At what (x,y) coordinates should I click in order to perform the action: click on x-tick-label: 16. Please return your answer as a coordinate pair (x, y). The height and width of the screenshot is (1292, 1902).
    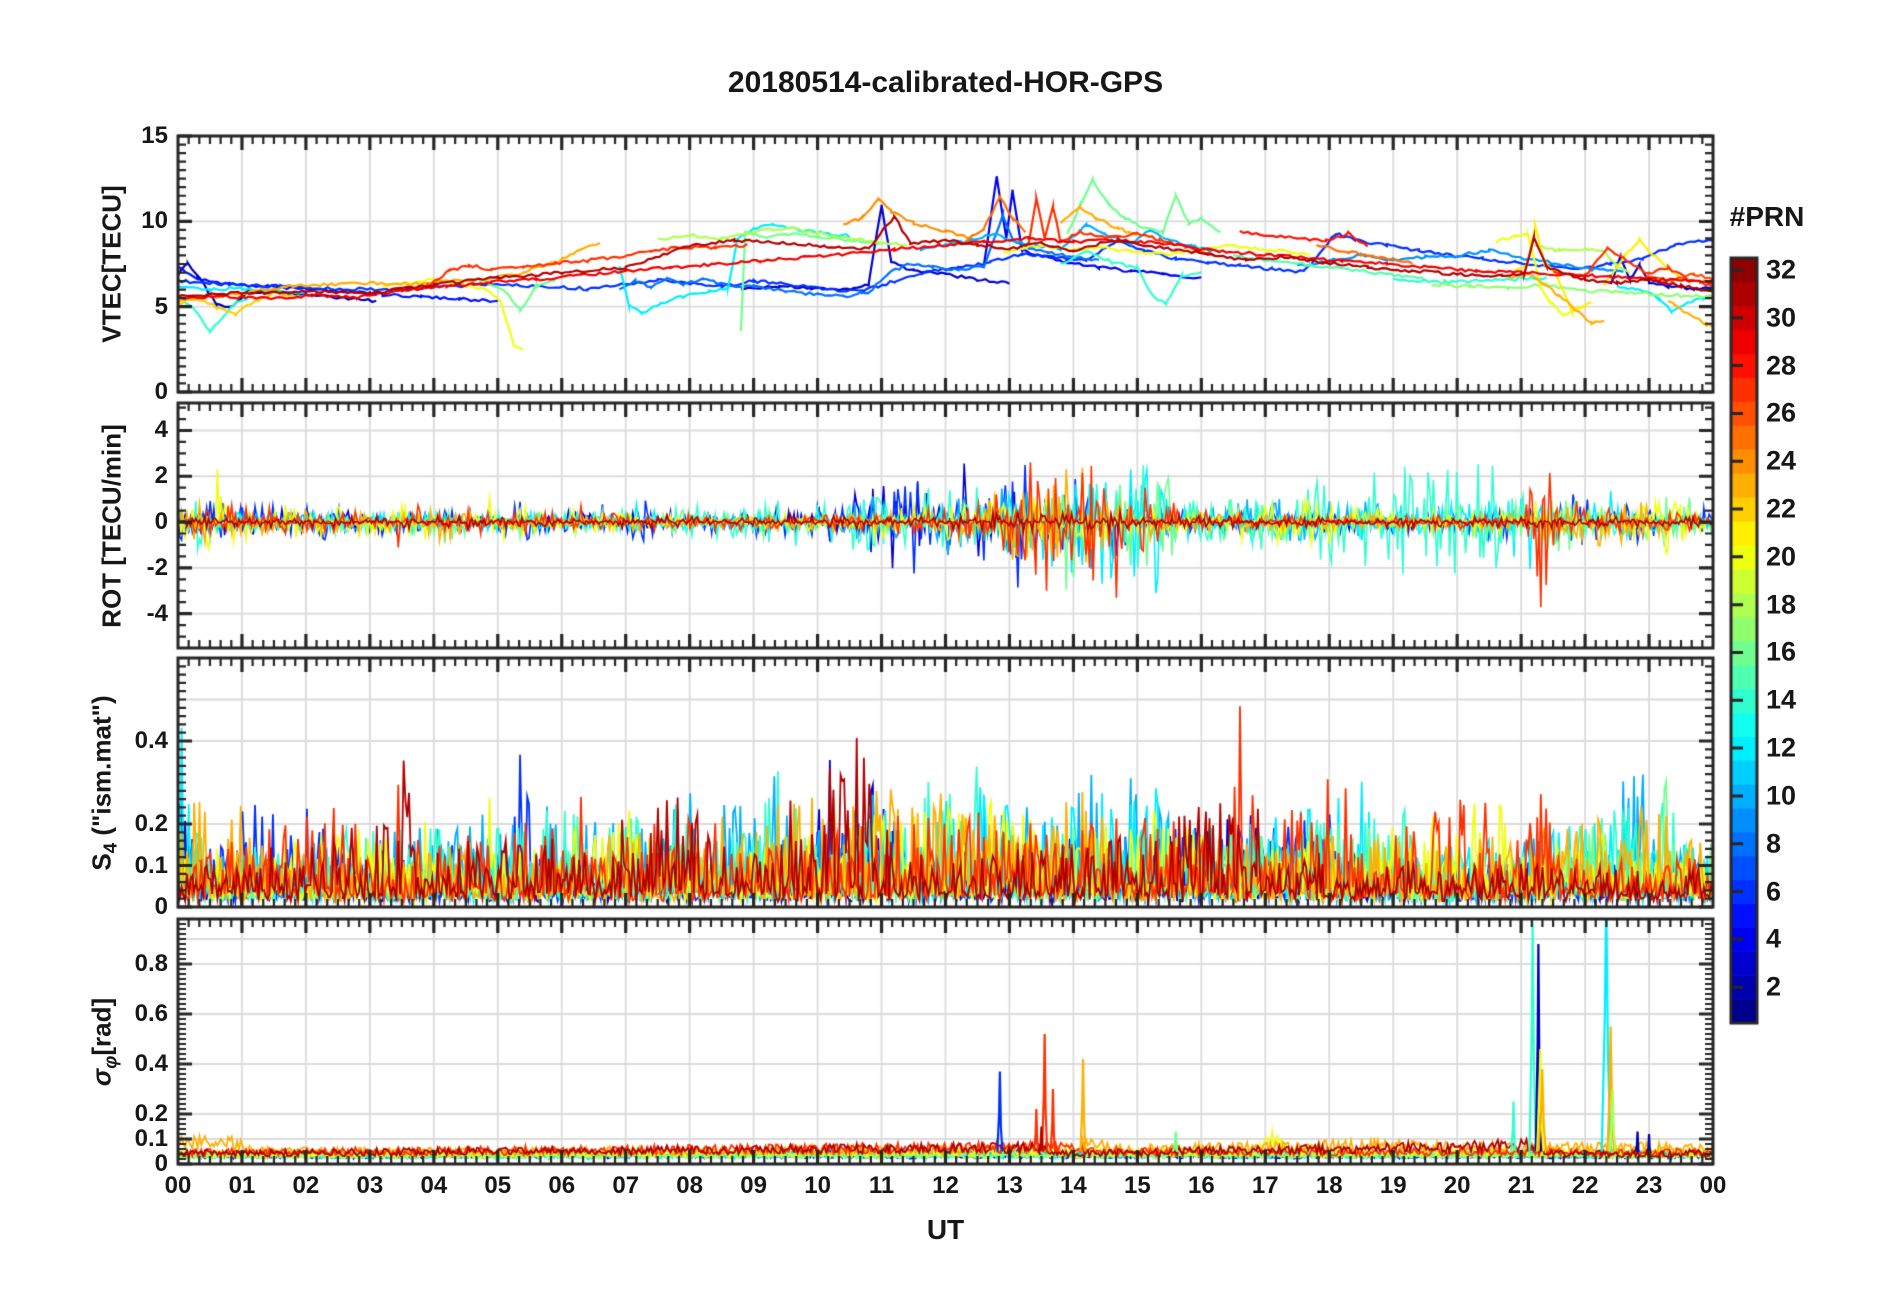
    Looking at the image, I should click on (1201, 1185).